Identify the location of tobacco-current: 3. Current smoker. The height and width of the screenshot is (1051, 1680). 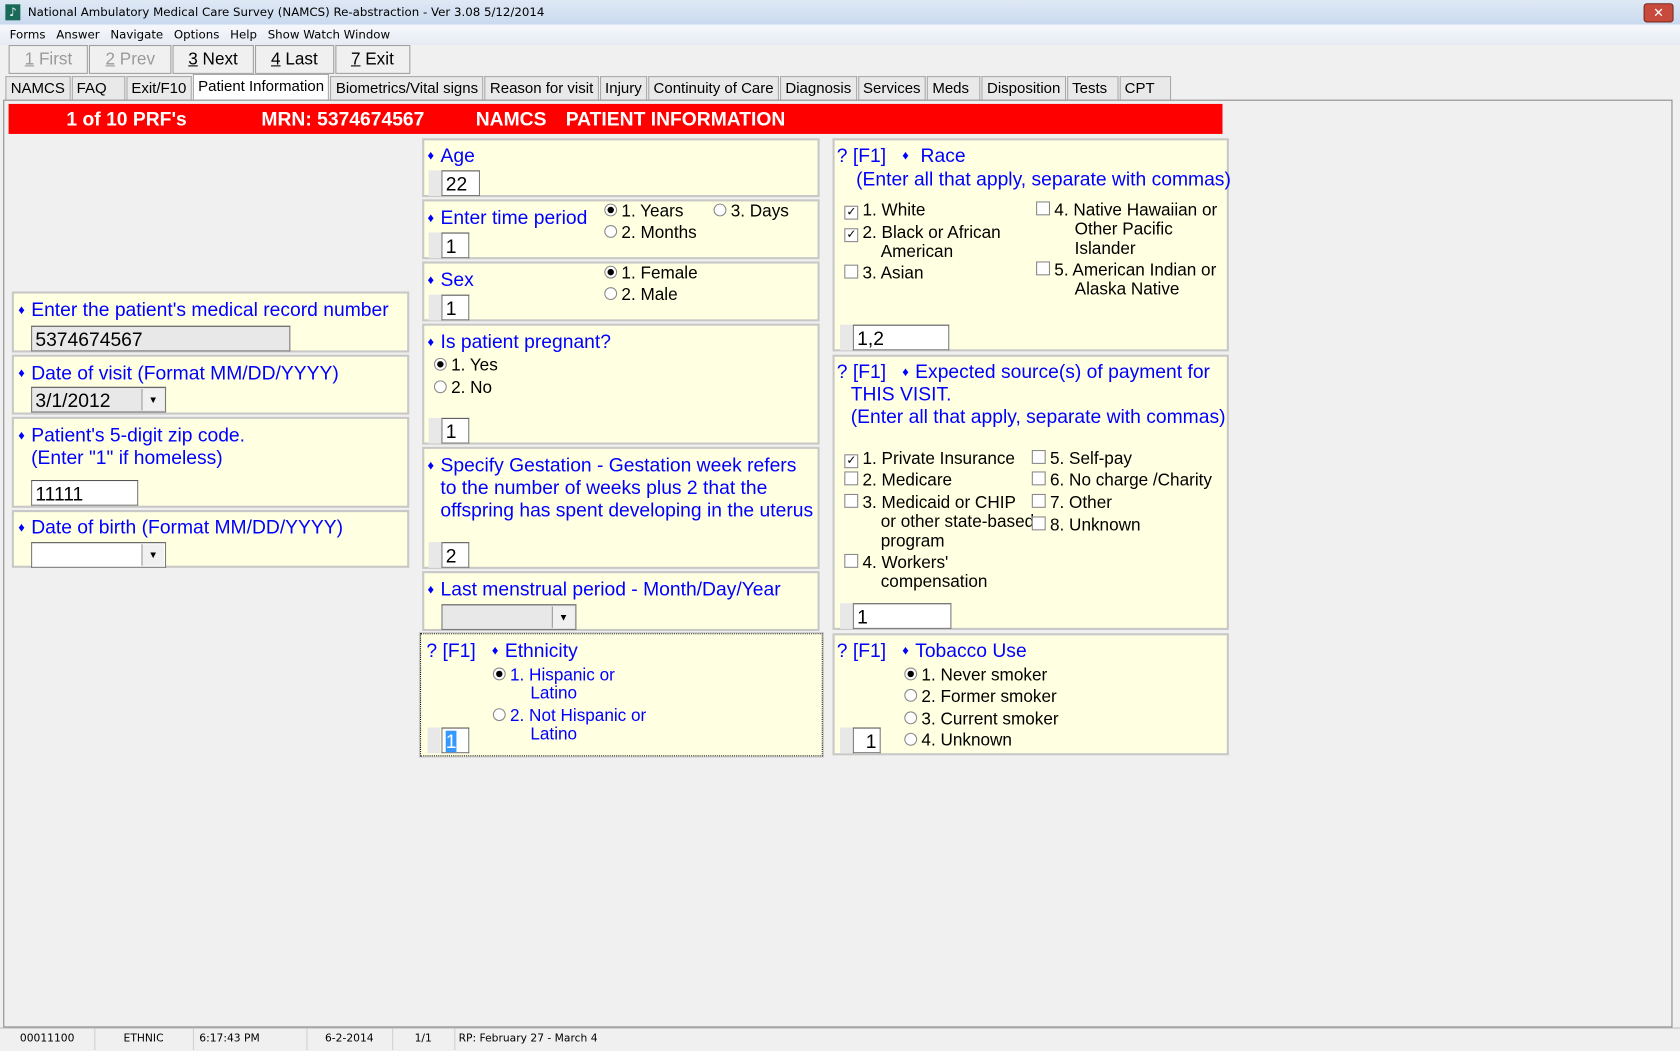
(981, 719).